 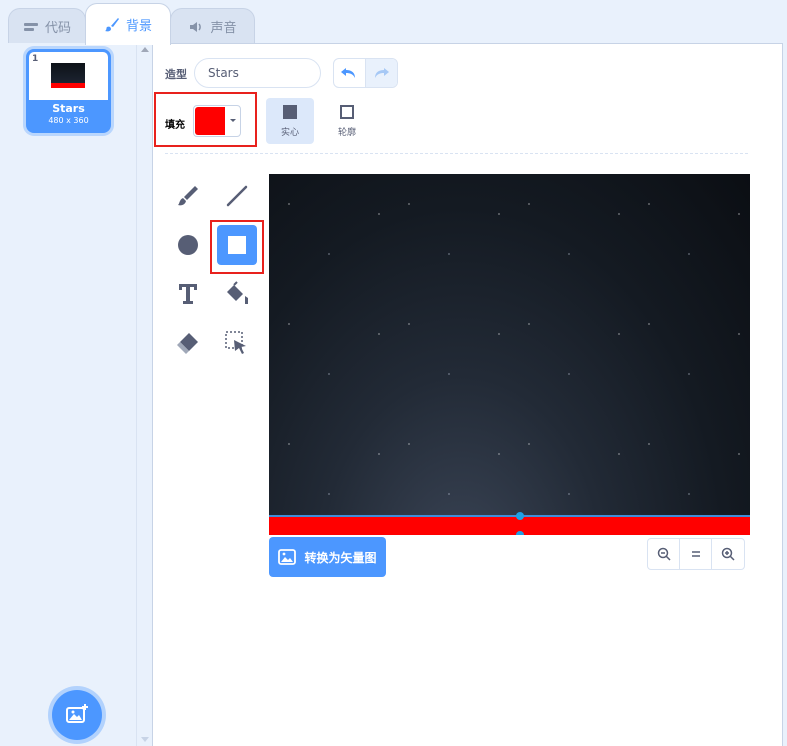 What do you see at coordinates (223, 28) in the screenshot?
I see `tab-sounds-label: 声音` at bounding box center [223, 28].